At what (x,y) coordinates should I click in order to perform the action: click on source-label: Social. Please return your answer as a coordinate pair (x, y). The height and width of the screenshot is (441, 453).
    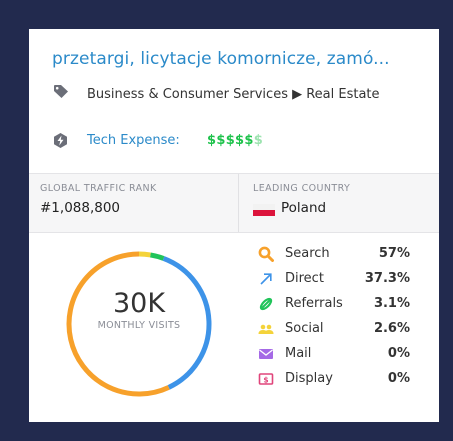
    Looking at the image, I should click on (304, 328).